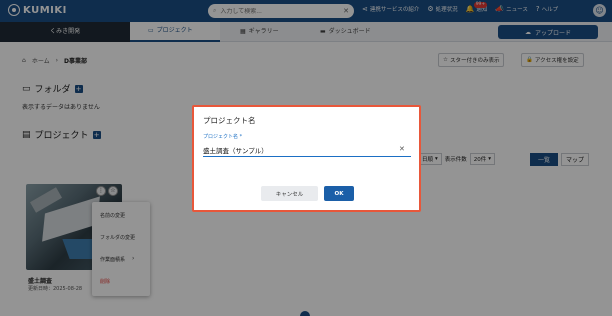 This screenshot has height=316, width=612. What do you see at coordinates (289, 193) in the screenshot?
I see `cancel-button: キャンセル` at bounding box center [289, 193].